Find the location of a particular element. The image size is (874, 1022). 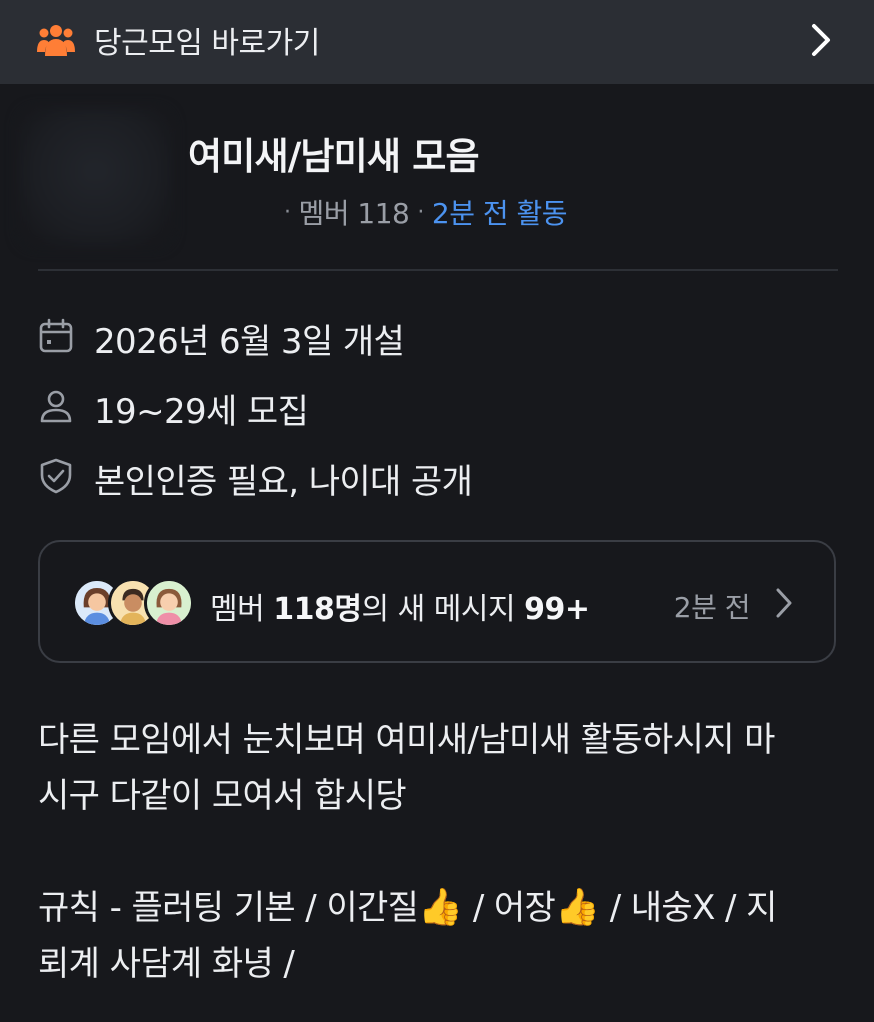

person-icon is located at coordinates (56, 406).